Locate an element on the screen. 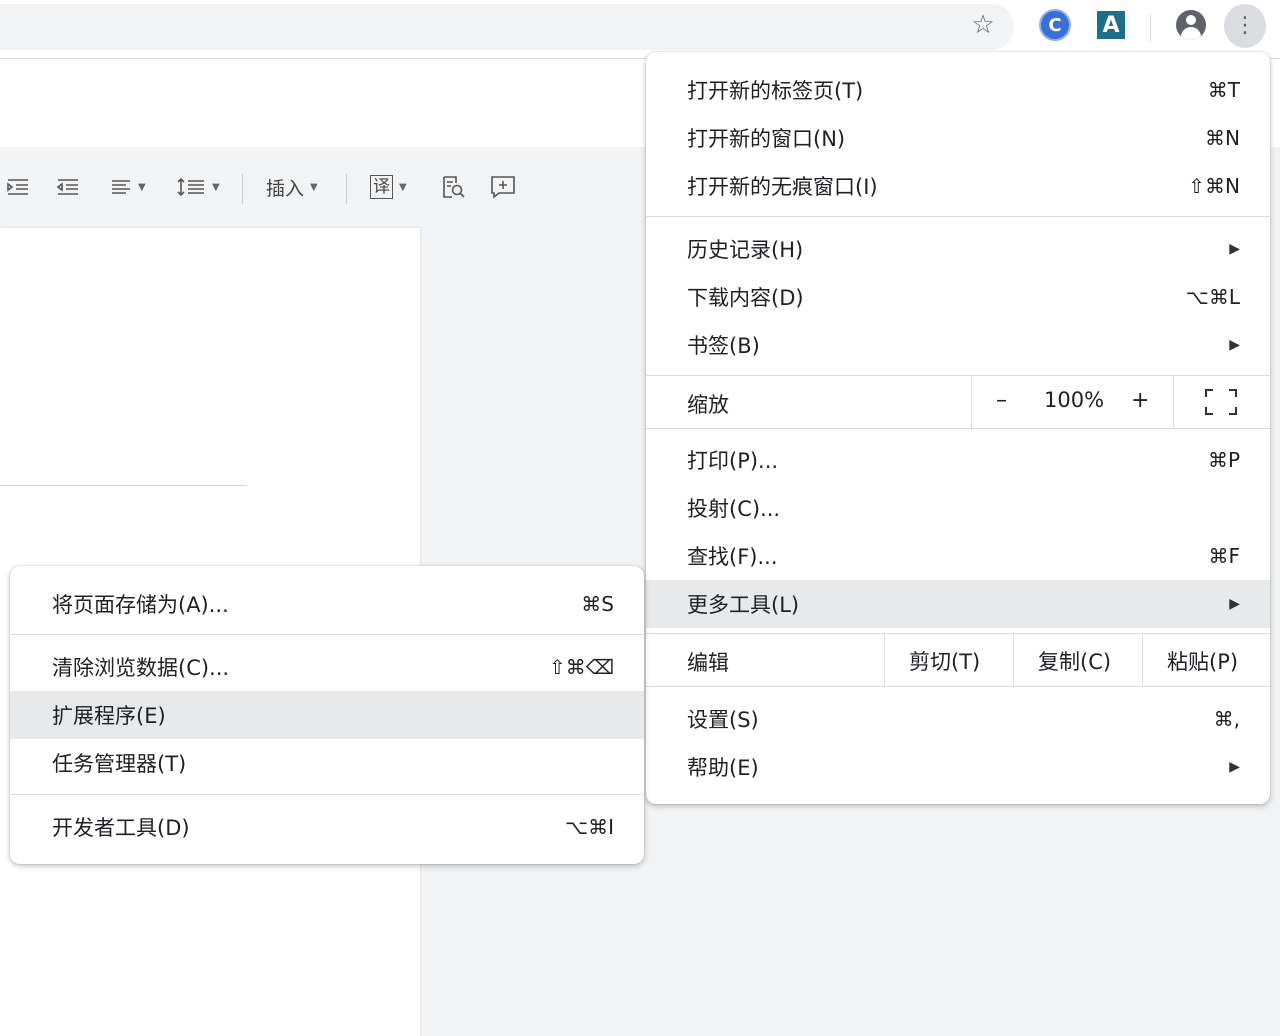 This screenshot has height=1036, width=1280. extension-a-icon: A is located at coordinates (1111, 25).